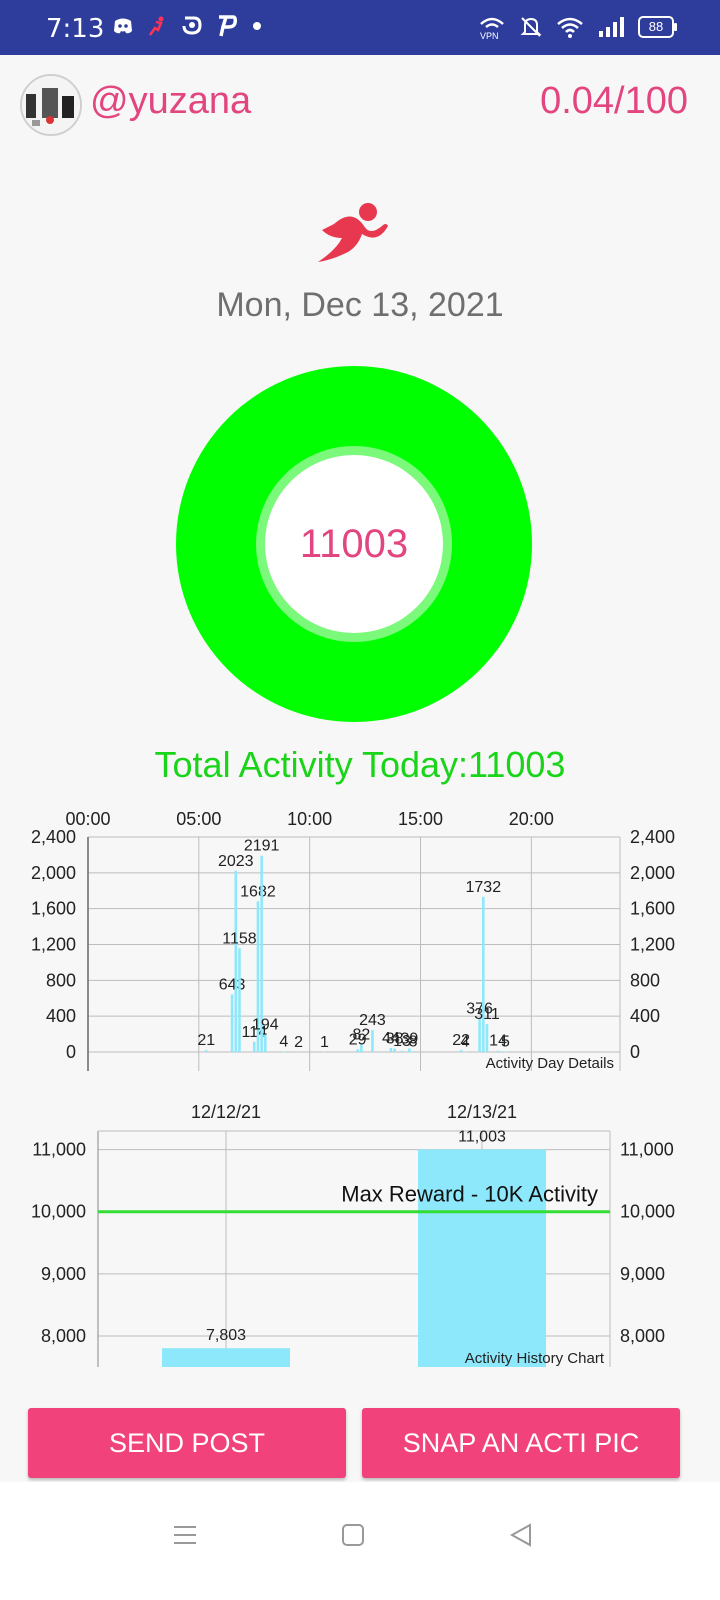  What do you see at coordinates (232, 984) in the screenshot?
I see `data-label: 643` at bounding box center [232, 984].